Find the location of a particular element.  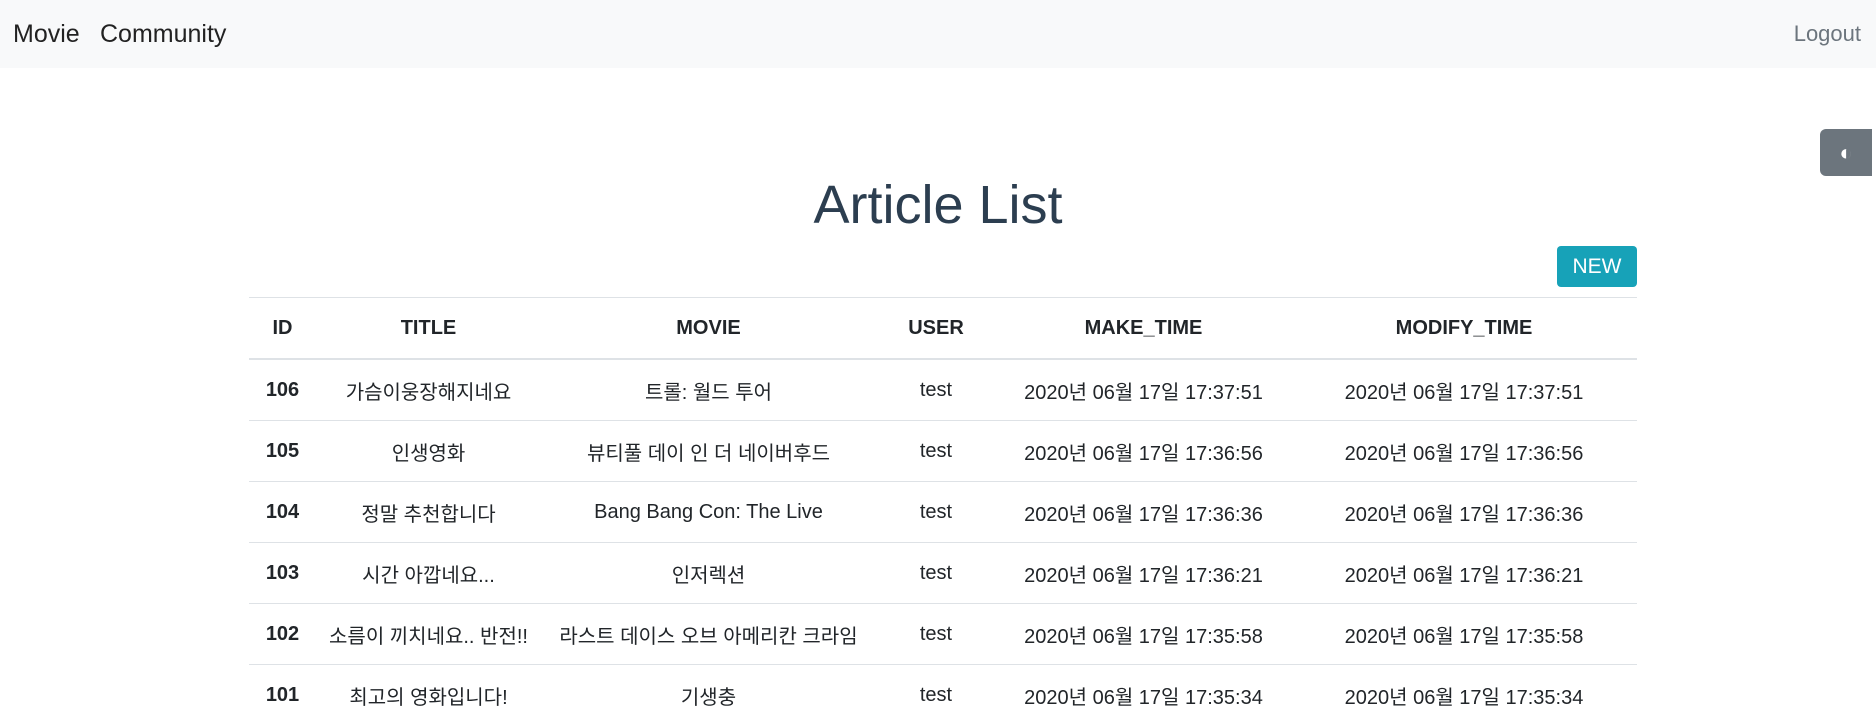

nav-movie-link: Movie is located at coordinates (46, 34).